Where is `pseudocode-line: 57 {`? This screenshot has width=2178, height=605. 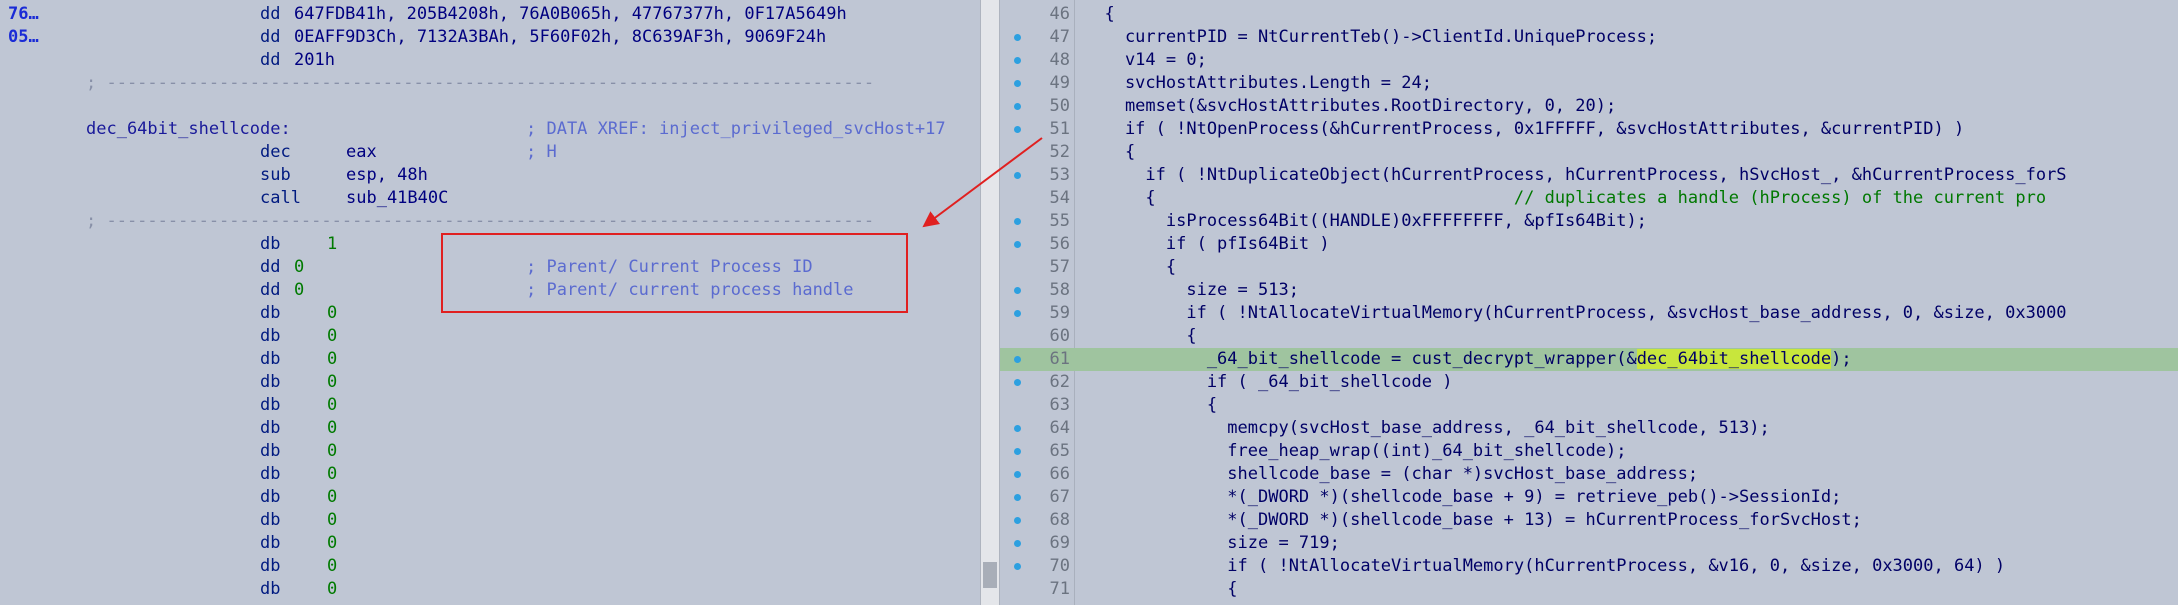
pseudocode-line: 57 { is located at coordinates (1589, 267).